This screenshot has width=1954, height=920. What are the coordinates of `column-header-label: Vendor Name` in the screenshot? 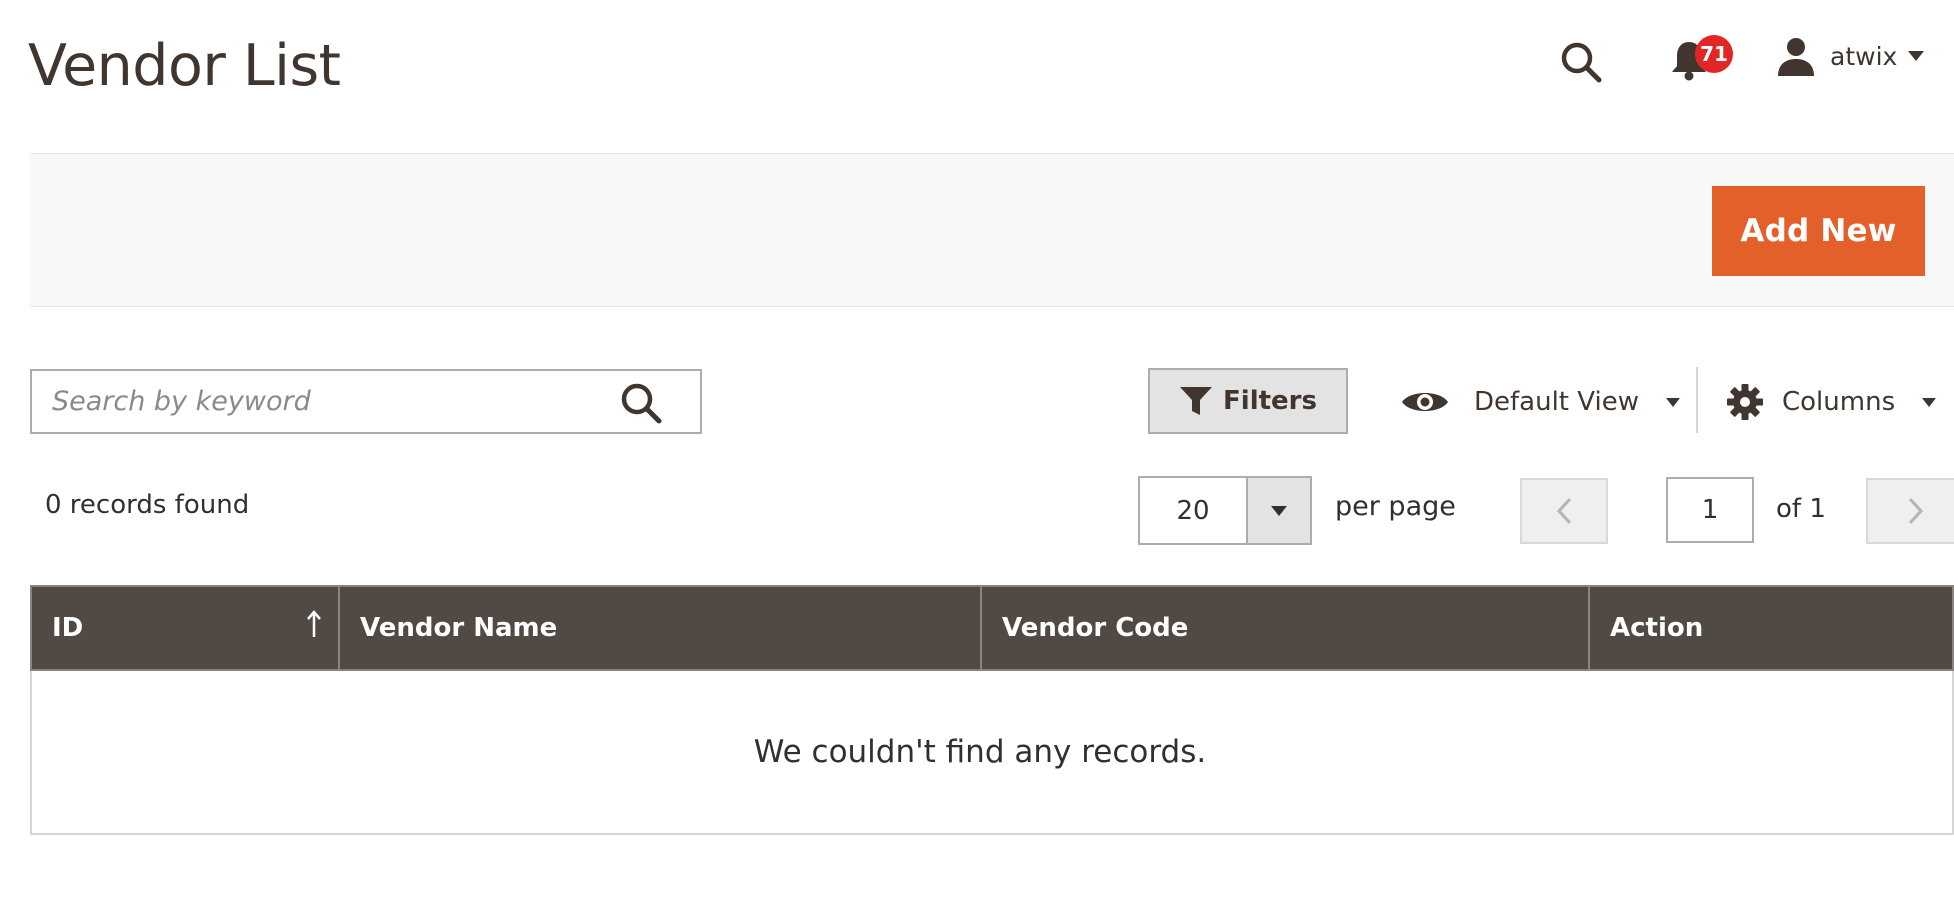 It's located at (459, 628).